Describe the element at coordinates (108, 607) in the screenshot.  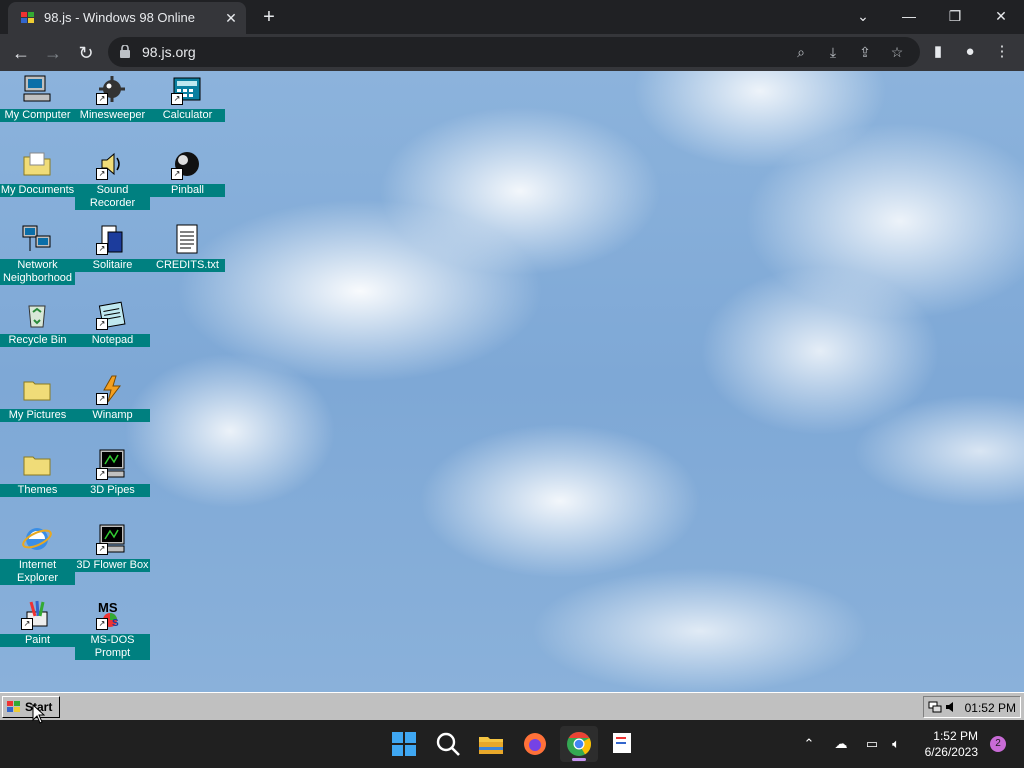
I see `svg-text: MS` at that location.